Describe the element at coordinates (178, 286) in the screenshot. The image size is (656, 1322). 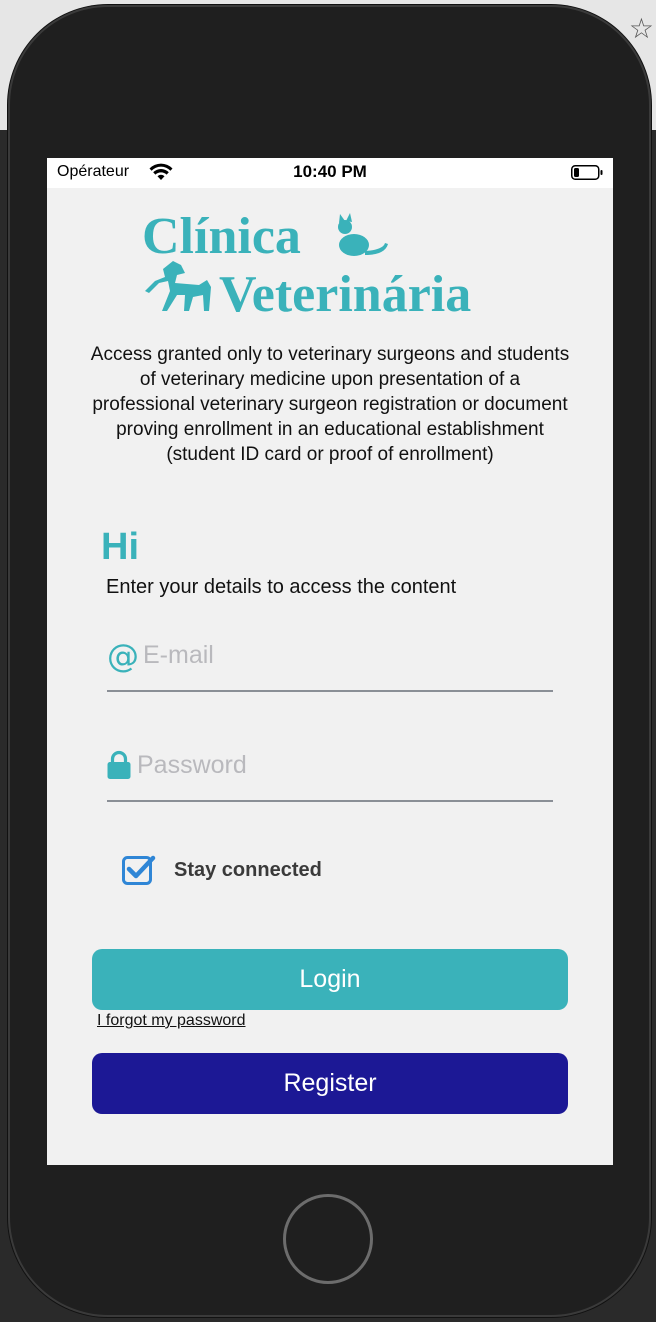
I see `dog-icon` at that location.